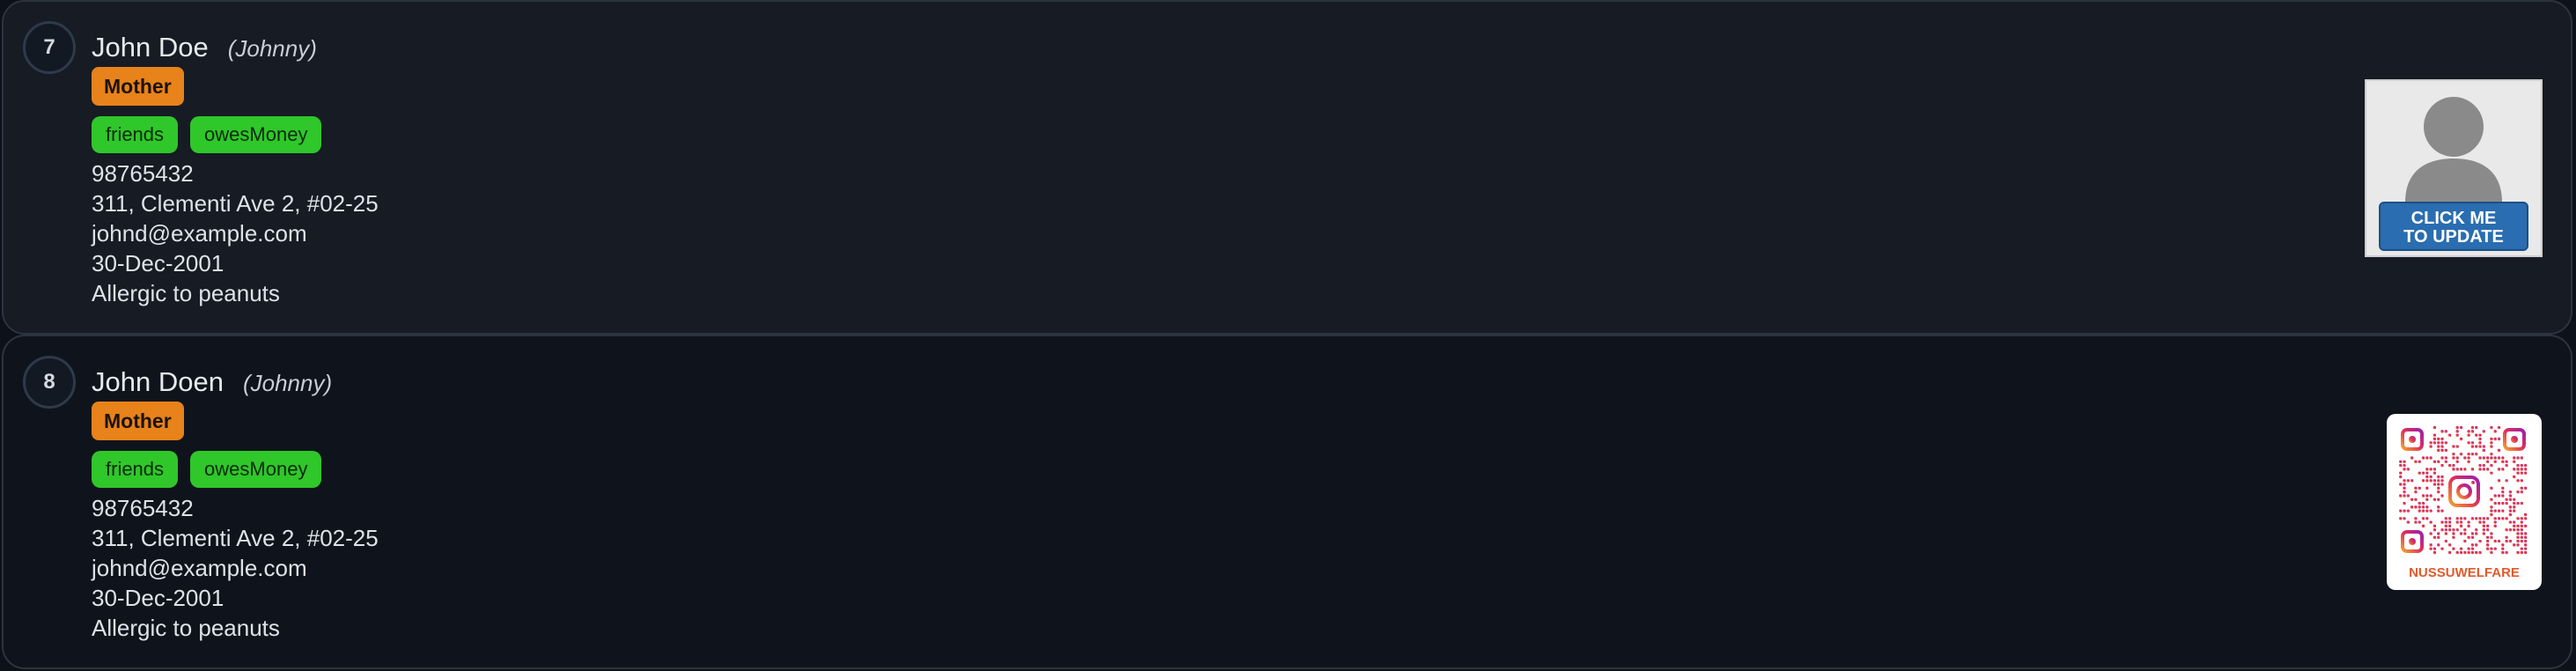 The width and height of the screenshot is (2576, 671). I want to click on person-silhouette-icon: CLICK ME TO UPDATE, so click(2453, 174).